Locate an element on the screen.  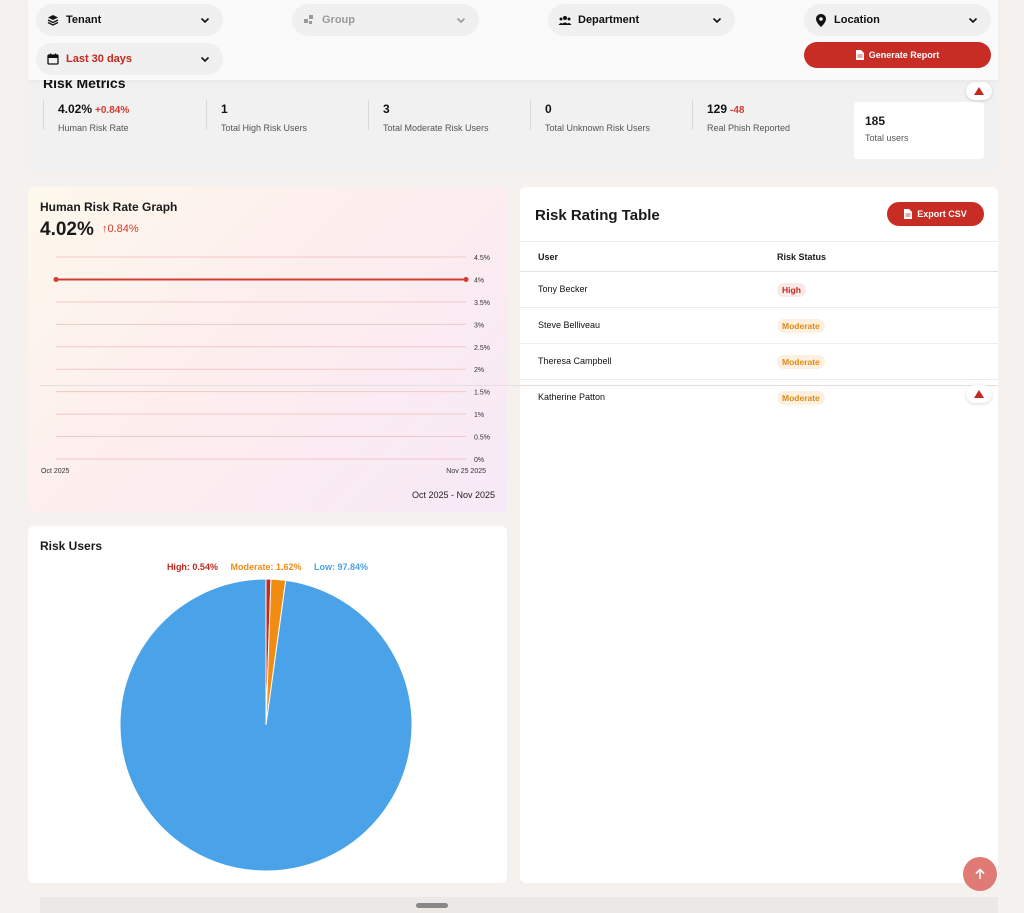
generate-report-label: Generate Report is located at coordinates (904, 55).